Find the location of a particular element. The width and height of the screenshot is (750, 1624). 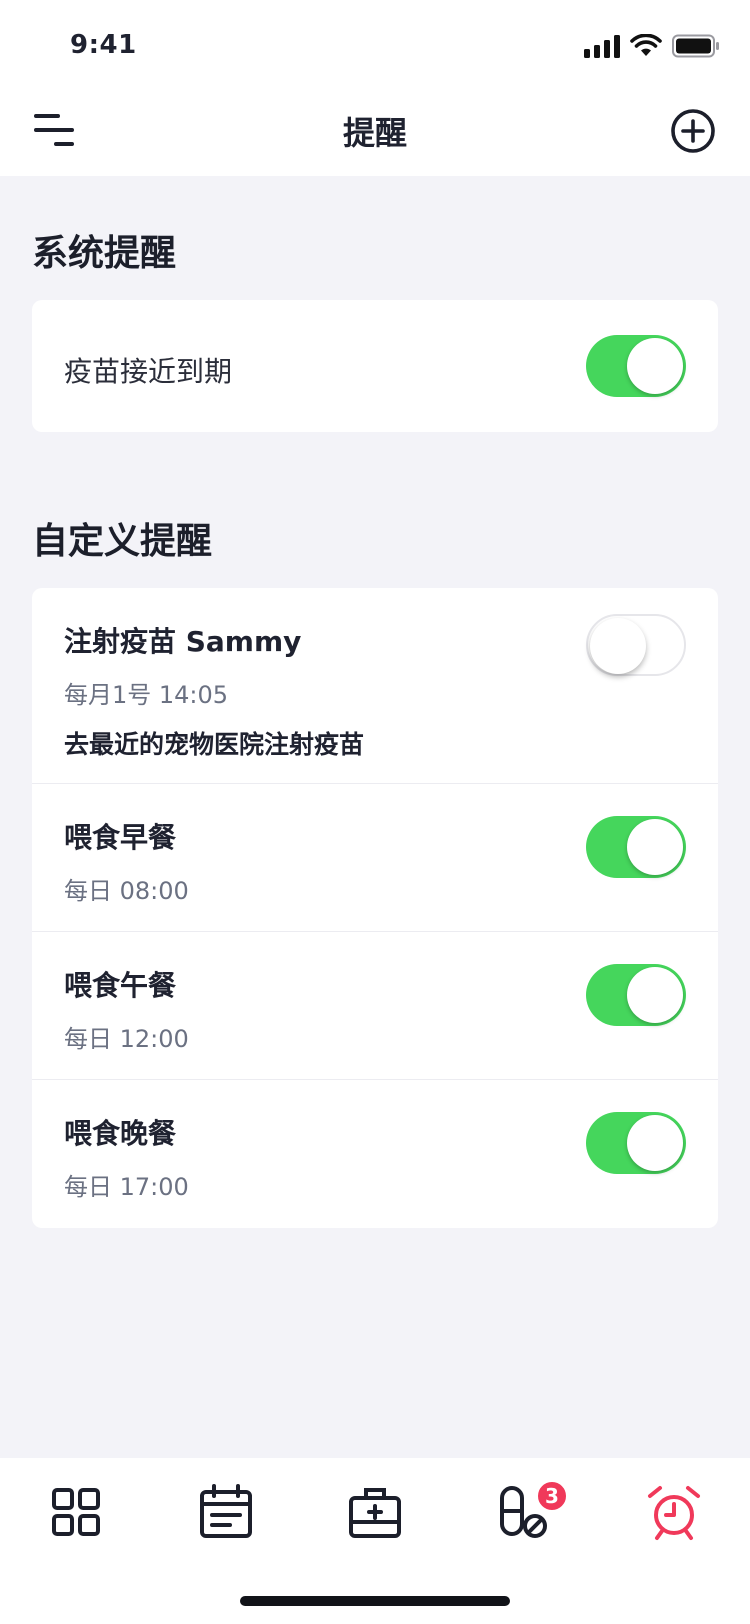

battery-icon is located at coordinates (695, 46).